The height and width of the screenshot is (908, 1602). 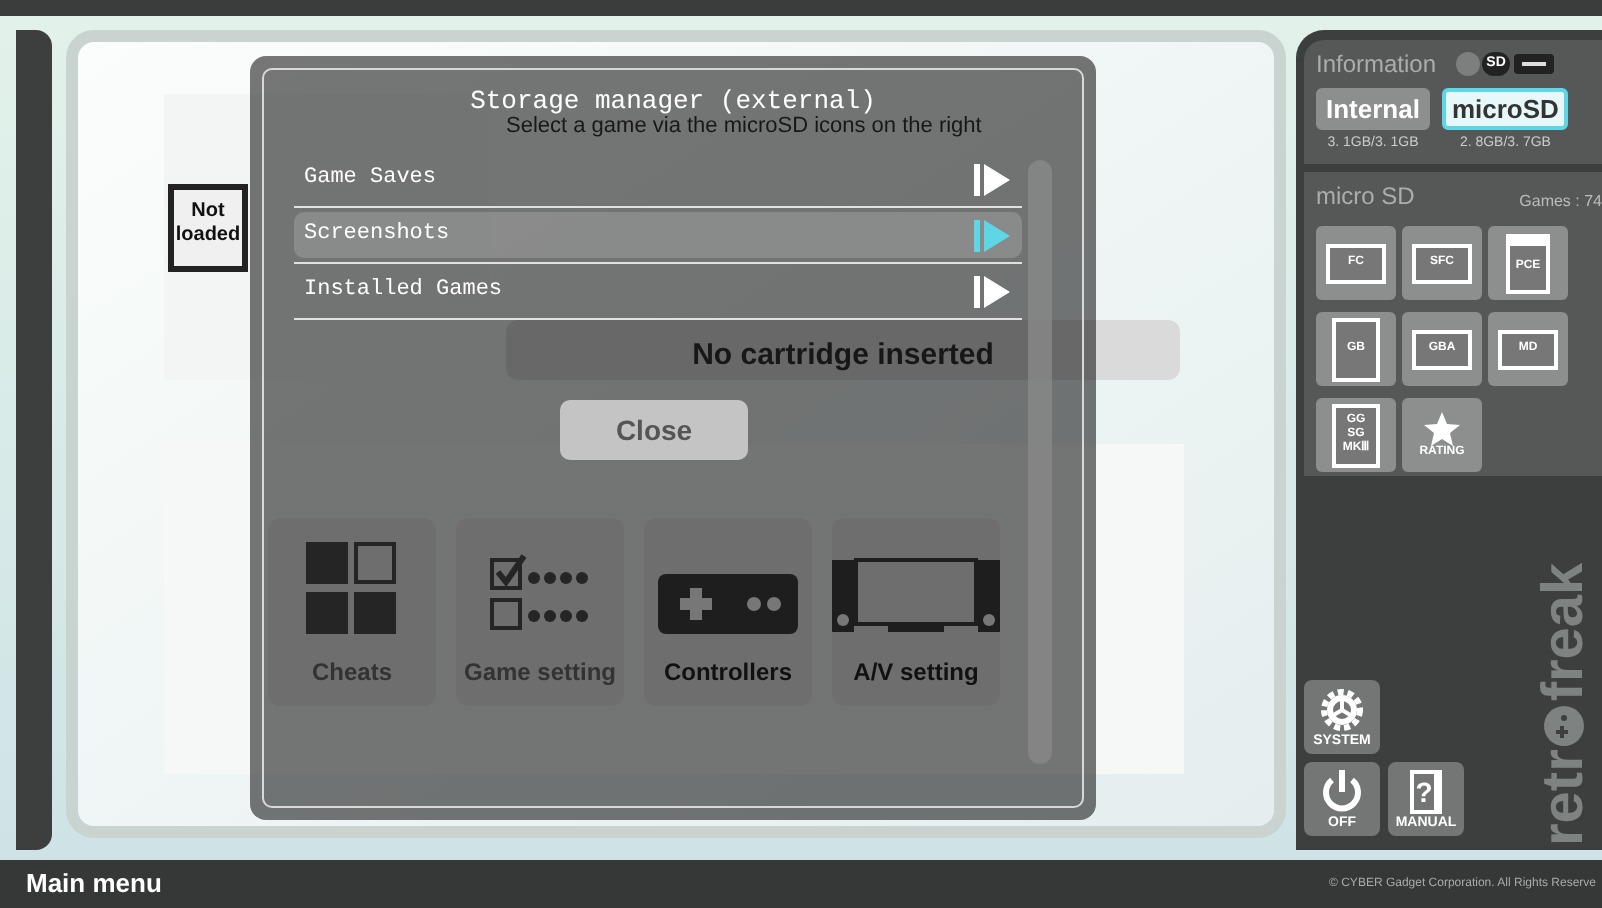 What do you see at coordinates (916, 596) in the screenshot?
I see `tv-speakers-icon` at bounding box center [916, 596].